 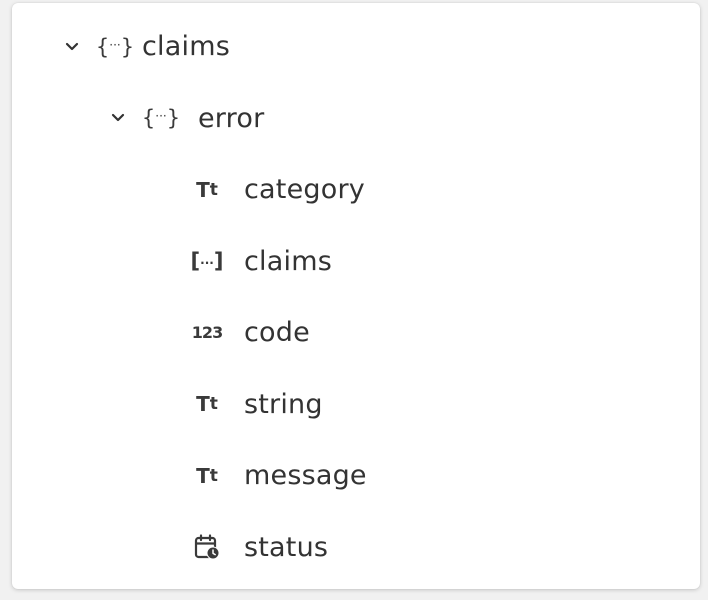 I want to click on tree-field-message: Tt message, so click(x=356, y=476).